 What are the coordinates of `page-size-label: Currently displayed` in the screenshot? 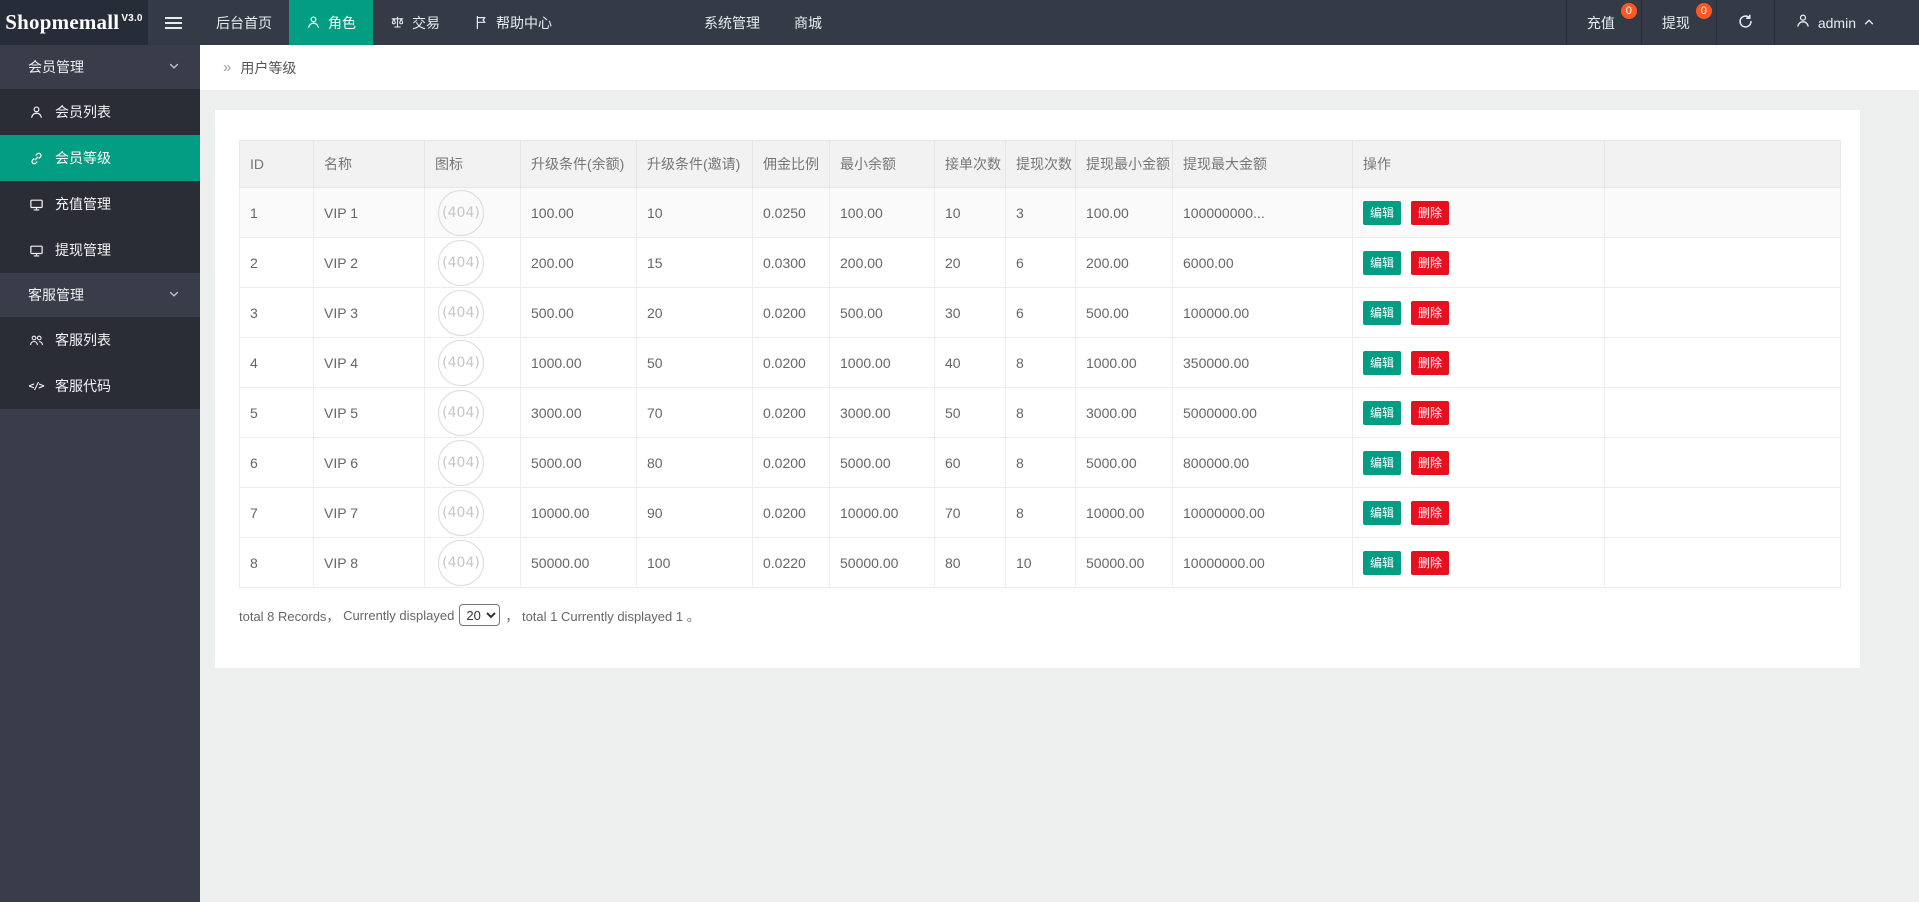 It's located at (399, 615).